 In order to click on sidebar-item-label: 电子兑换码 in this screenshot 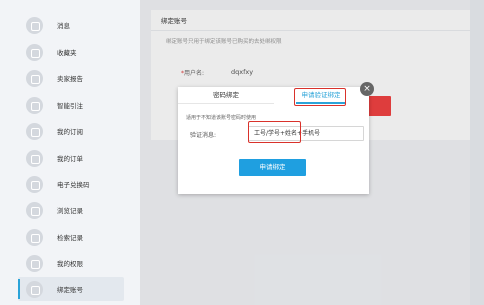, I will do `click(73, 185)`.